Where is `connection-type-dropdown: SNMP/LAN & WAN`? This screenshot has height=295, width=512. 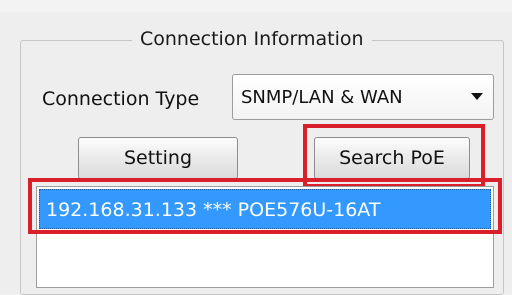 connection-type-dropdown: SNMP/LAN & WAN is located at coordinates (363, 97).